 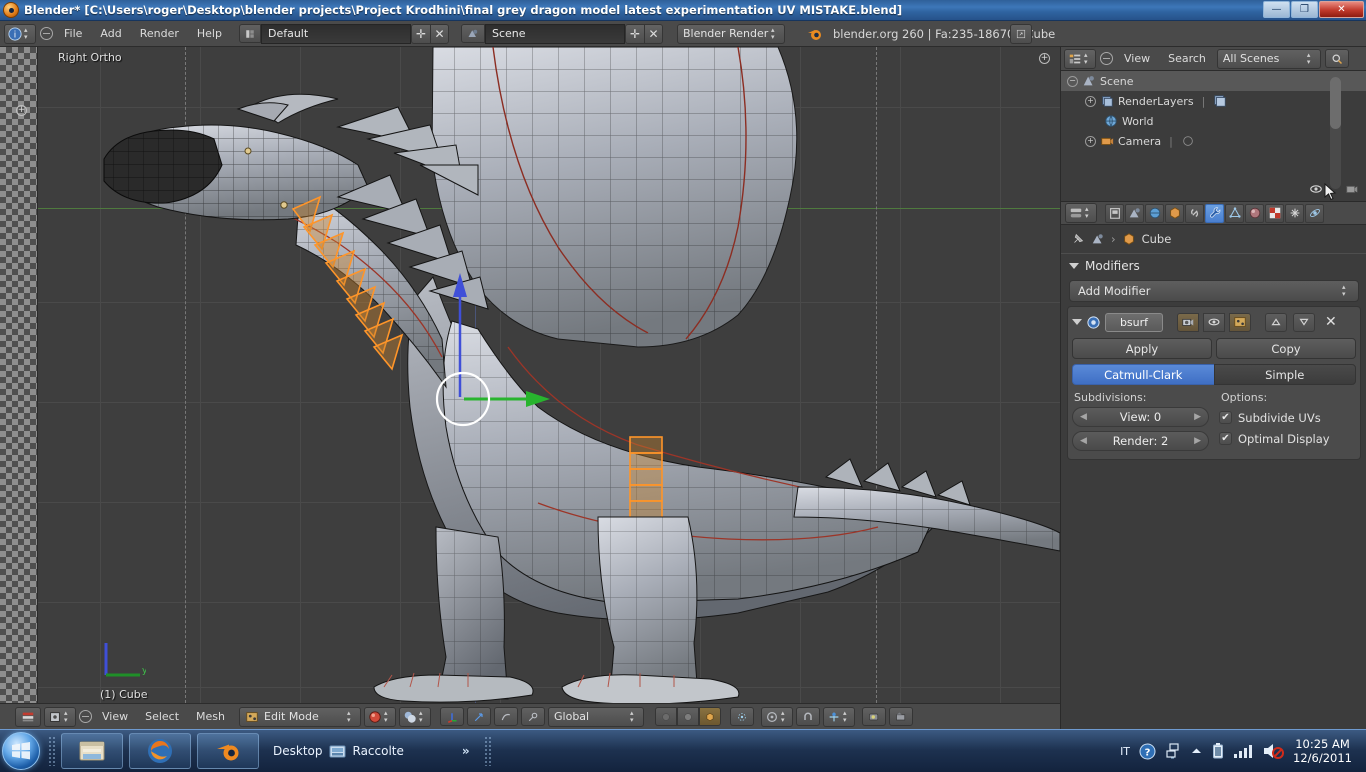 I want to click on object-cube-icon, so click(x=1129, y=239).